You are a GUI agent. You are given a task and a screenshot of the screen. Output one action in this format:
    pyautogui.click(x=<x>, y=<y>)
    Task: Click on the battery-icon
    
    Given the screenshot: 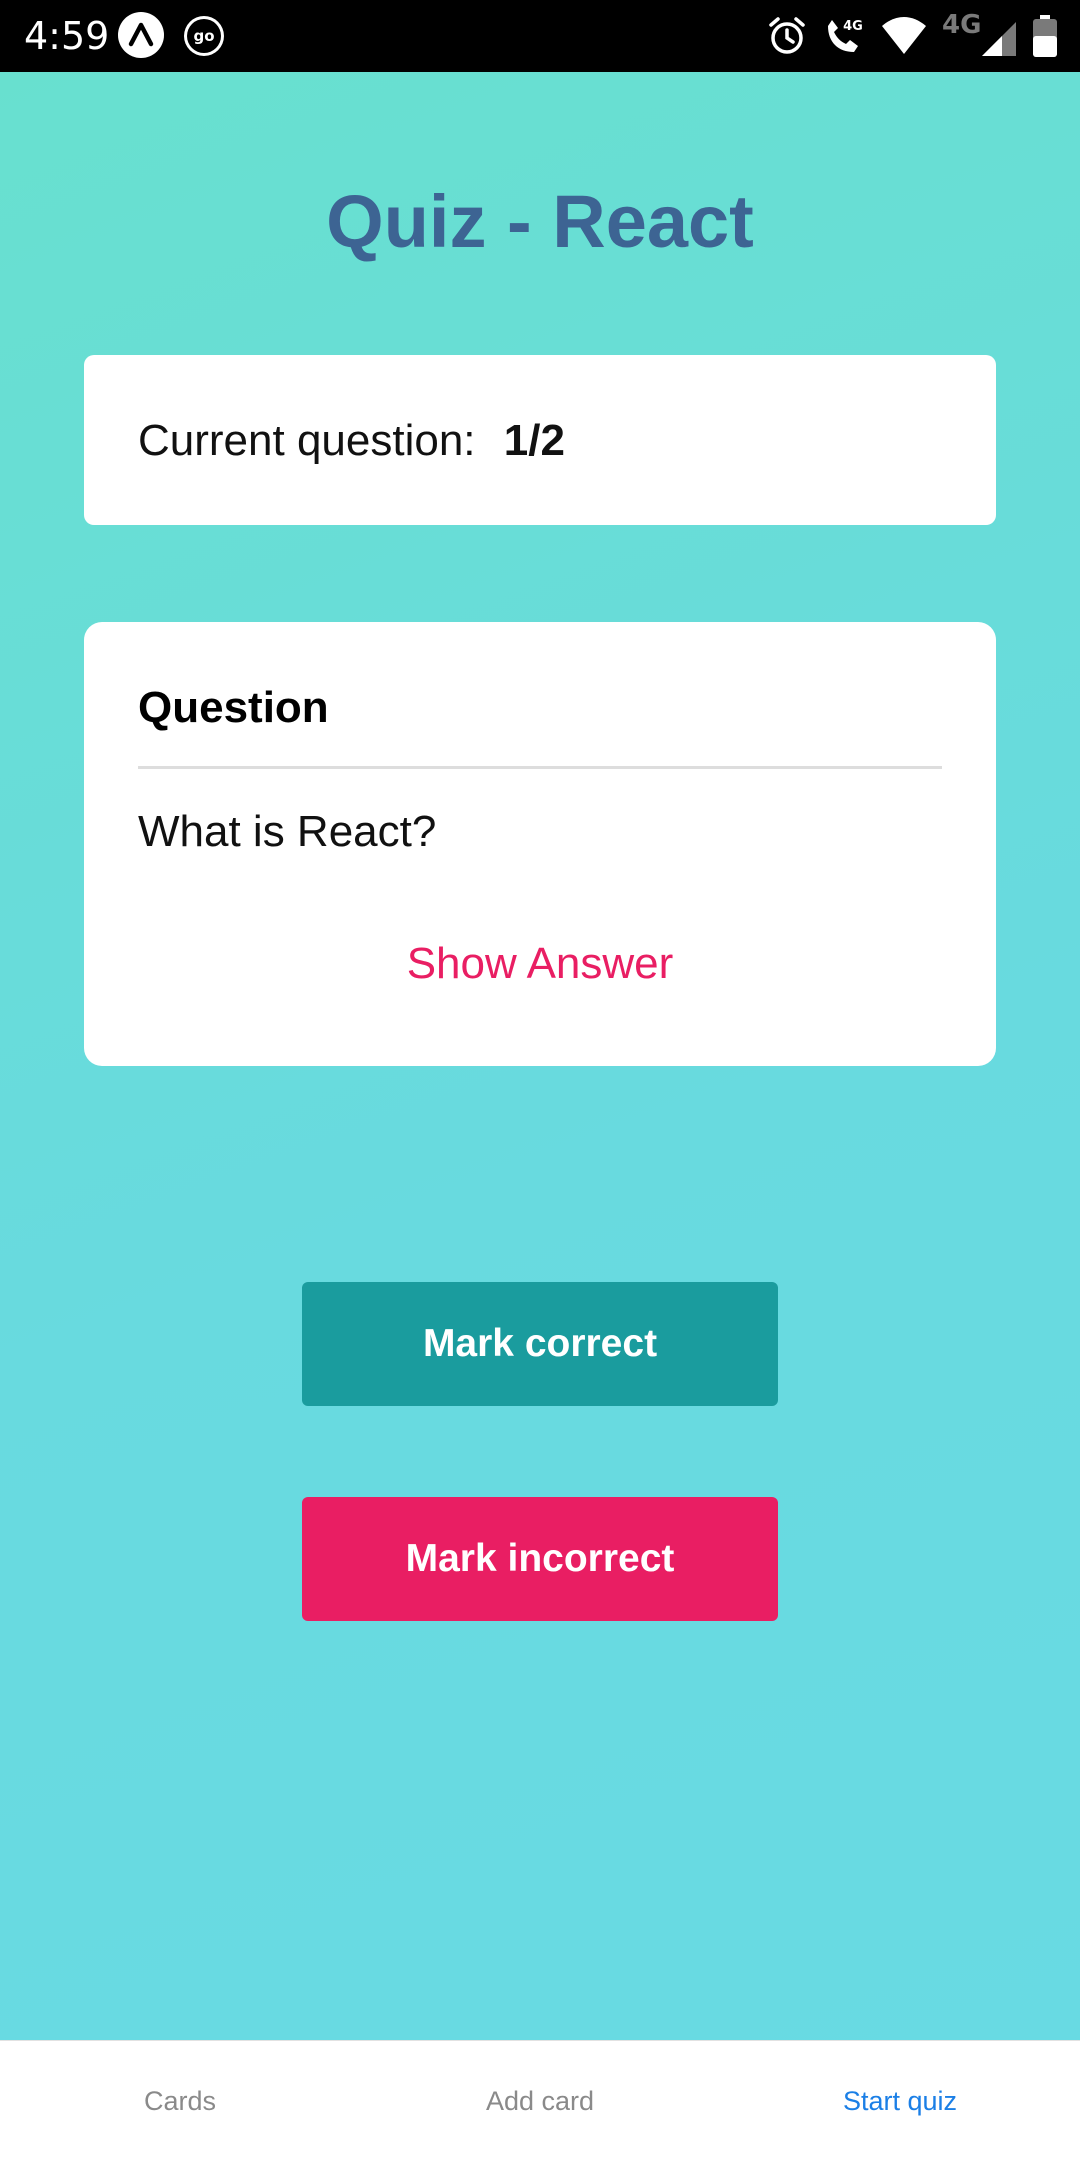 What is the action you would take?
    pyautogui.click(x=1045, y=36)
    